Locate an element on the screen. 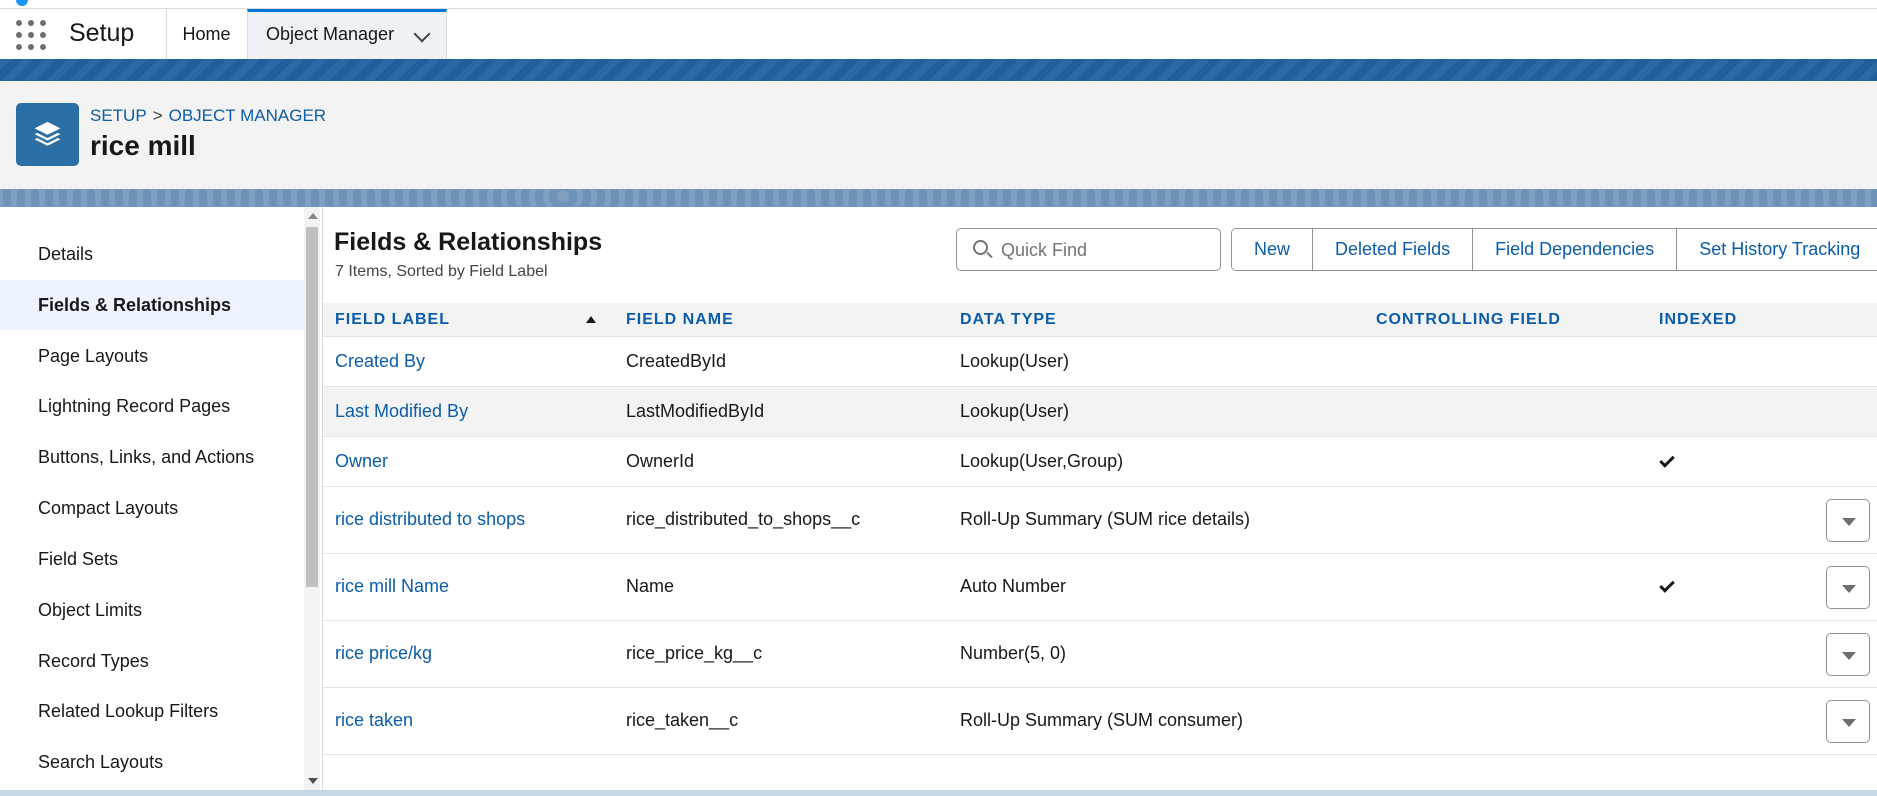 The height and width of the screenshot is (796, 1877). data-type: Lookup(User,Group) is located at coordinates (1042, 461).